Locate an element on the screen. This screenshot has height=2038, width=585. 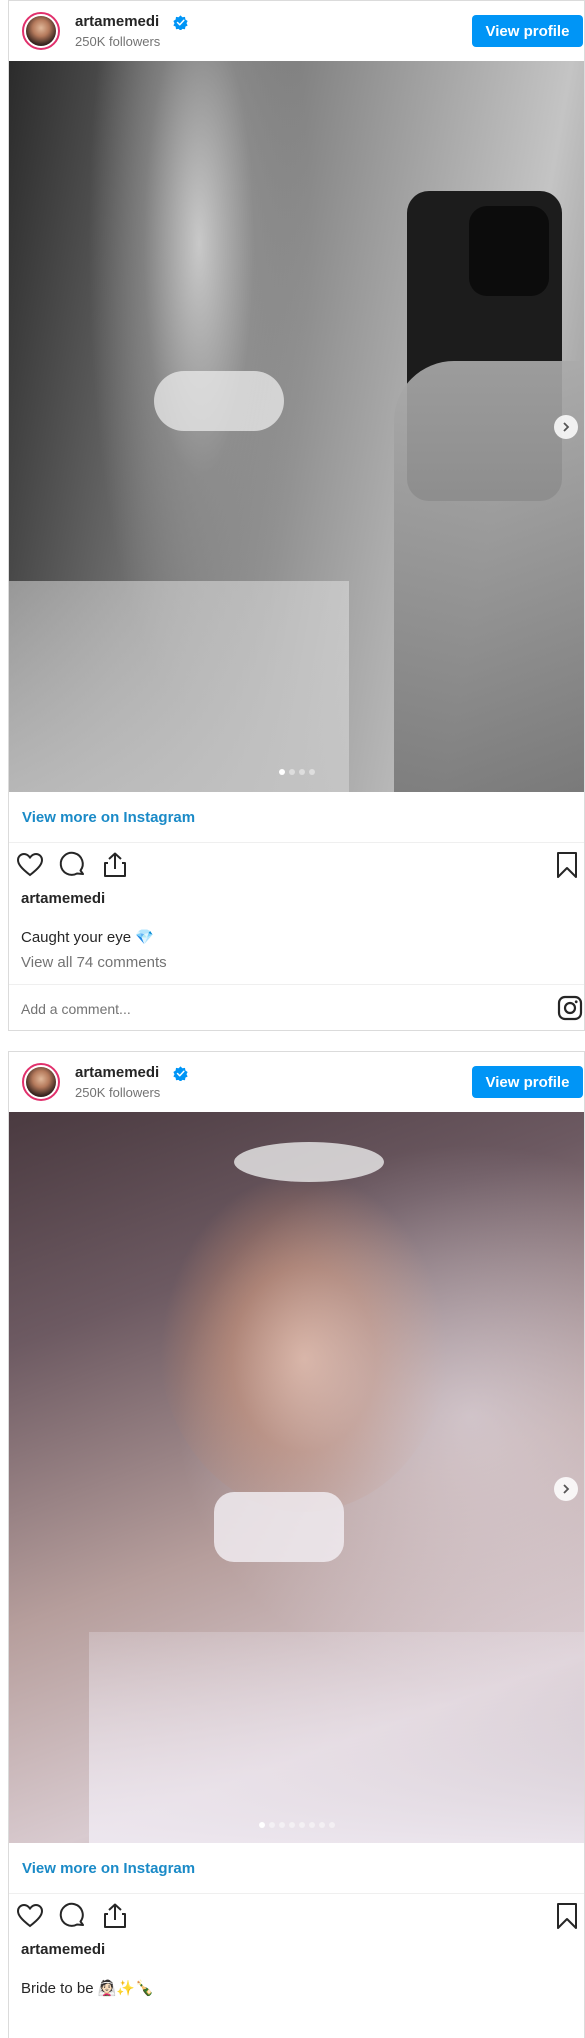
view-comments-link: View all 74 comments is located at coordinates (94, 962).